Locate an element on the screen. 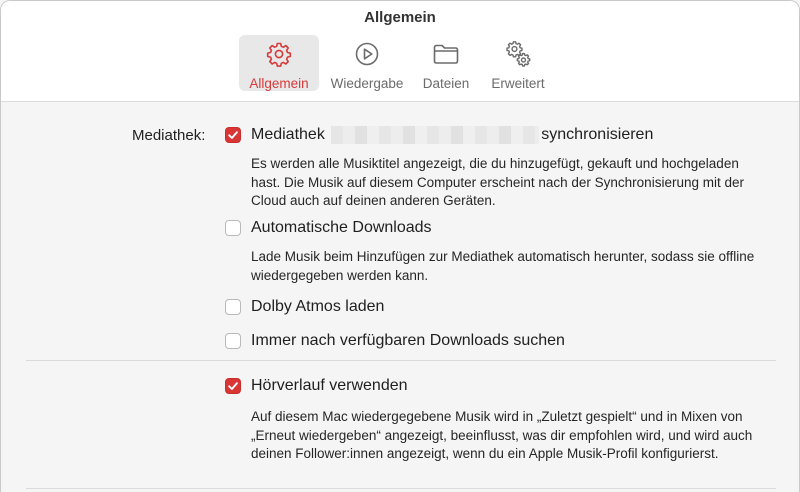 The width and height of the screenshot is (800, 492). check-downloads-row: Immer nach verfügbaren Downloads suchen is located at coordinates (395, 341).